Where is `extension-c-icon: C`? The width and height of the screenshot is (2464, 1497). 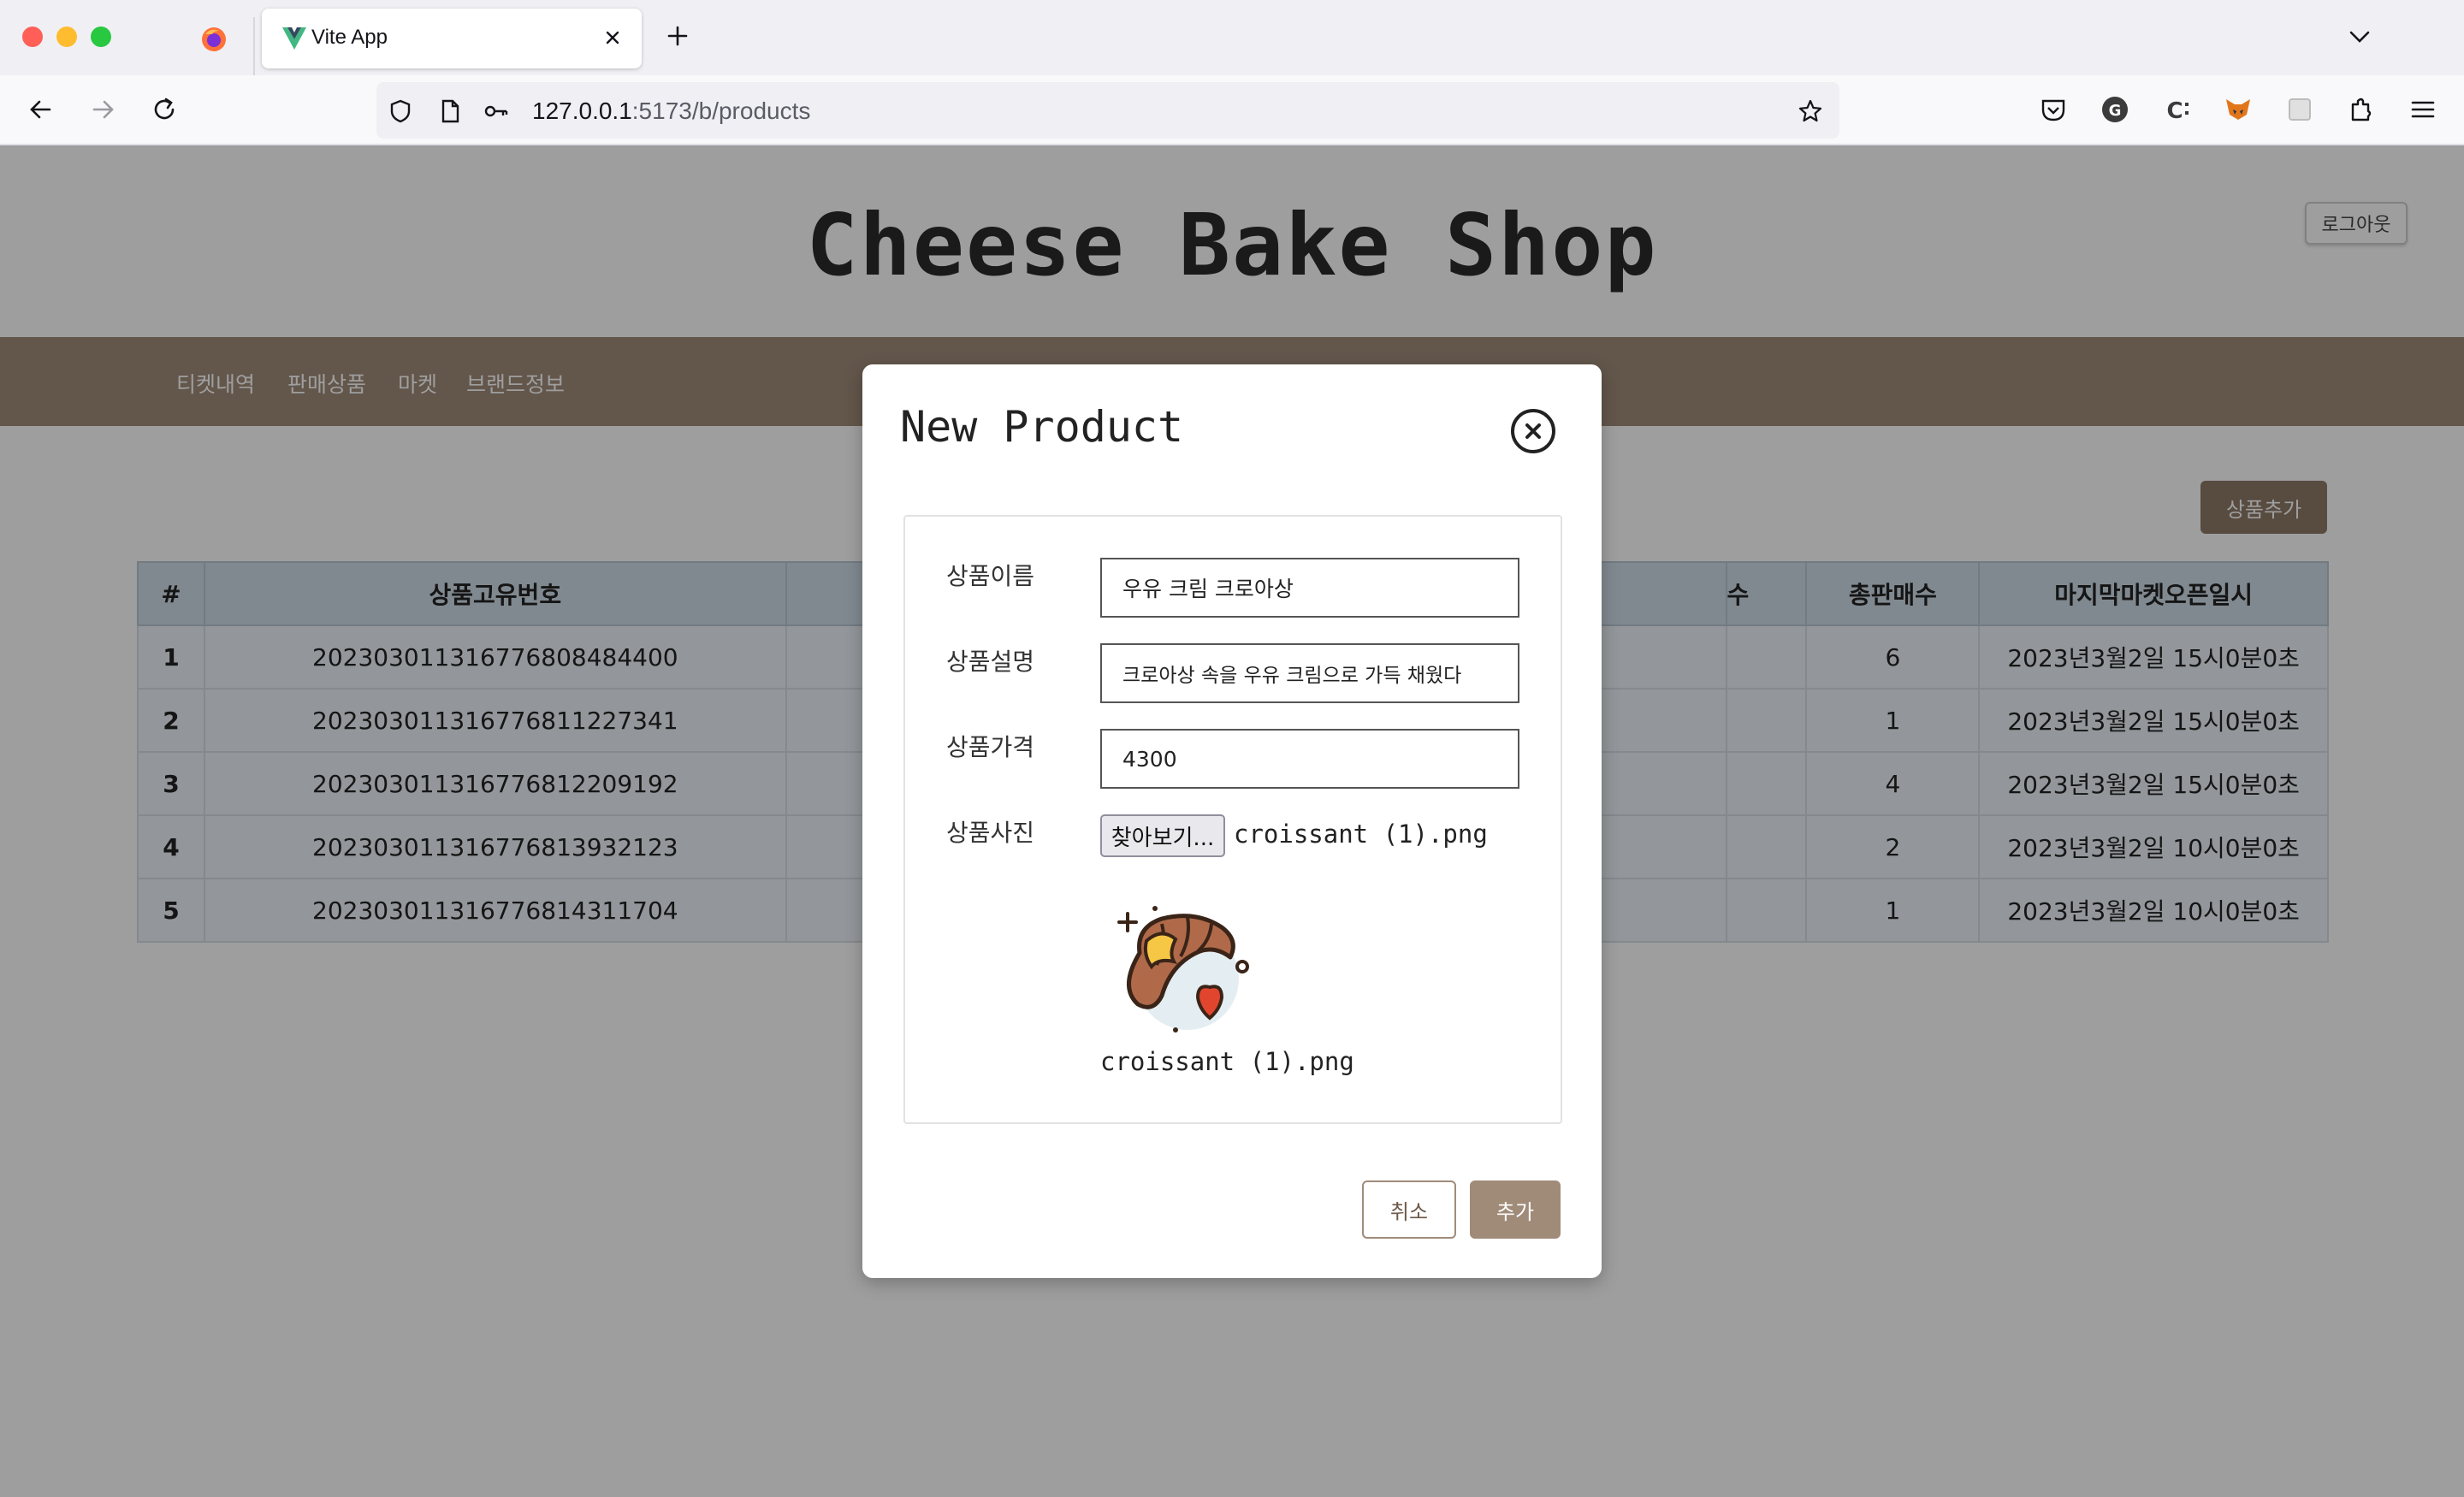 extension-c-icon: C is located at coordinates (2176, 109).